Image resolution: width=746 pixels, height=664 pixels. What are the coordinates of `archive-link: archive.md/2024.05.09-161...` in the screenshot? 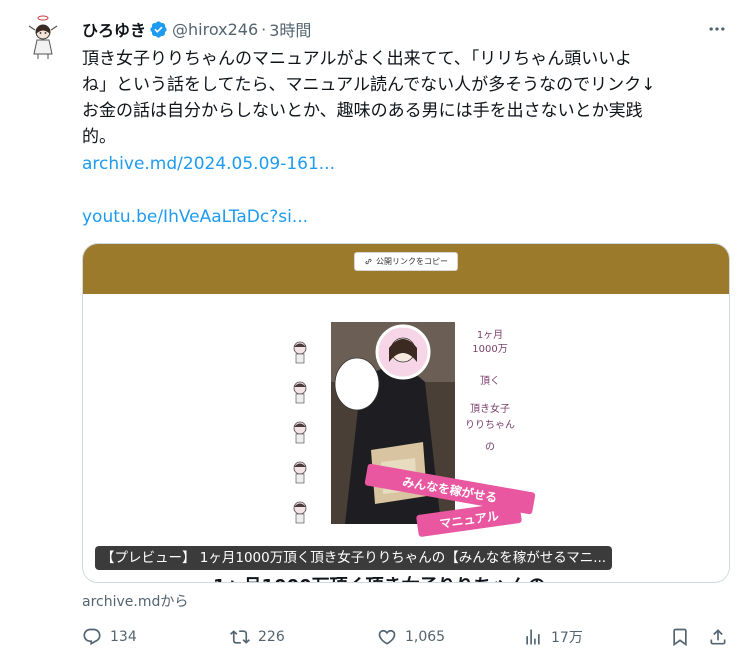 It's located at (208, 164).